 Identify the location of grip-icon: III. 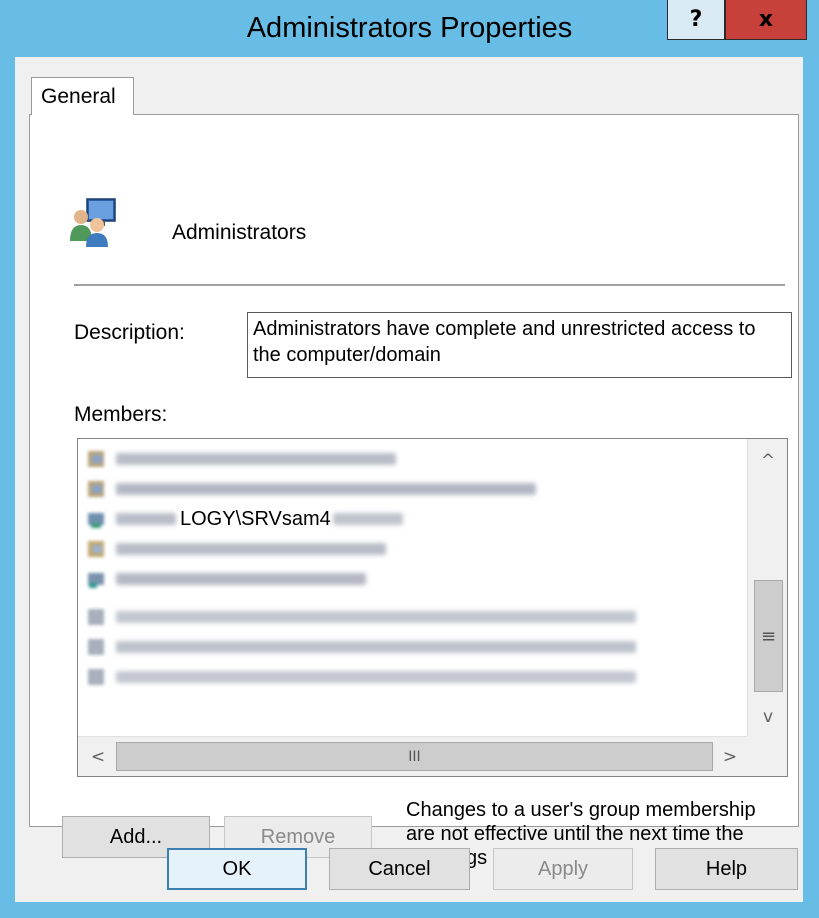
(414, 756).